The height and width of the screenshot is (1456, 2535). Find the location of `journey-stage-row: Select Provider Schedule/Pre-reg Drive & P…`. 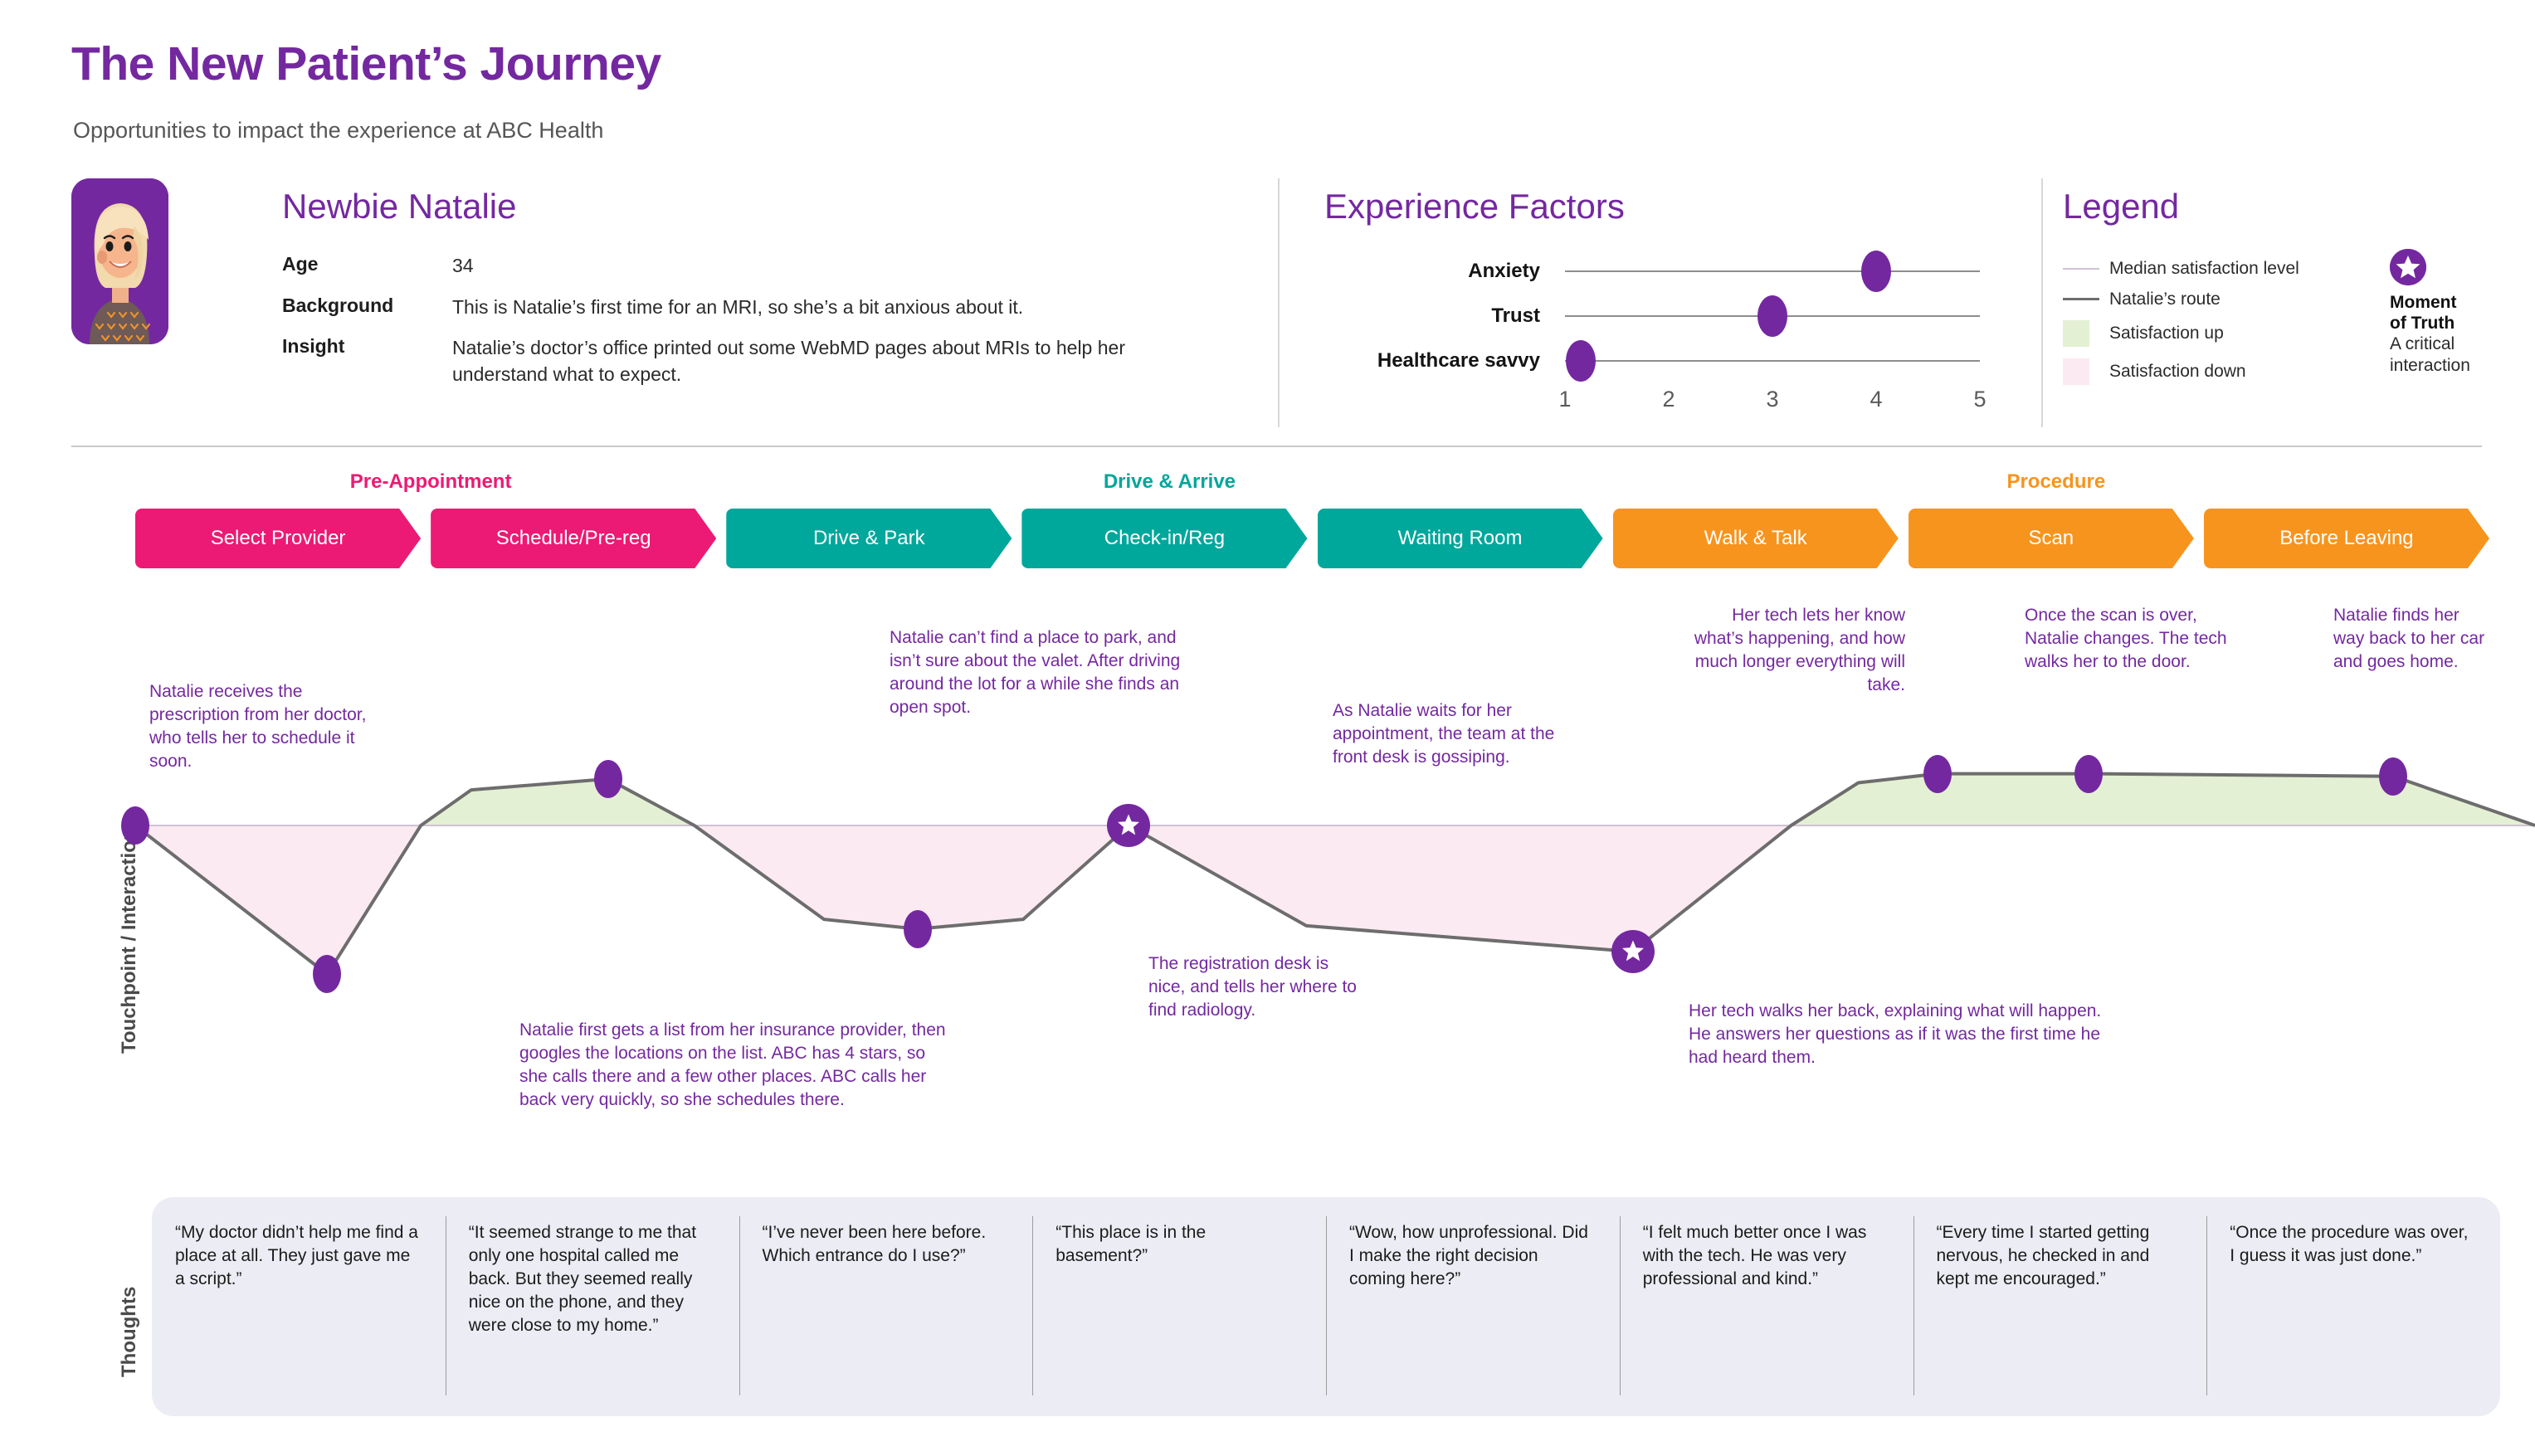

journey-stage-row: Select Provider Schedule/Pre-reg Drive & P… is located at coordinates (1317, 538).